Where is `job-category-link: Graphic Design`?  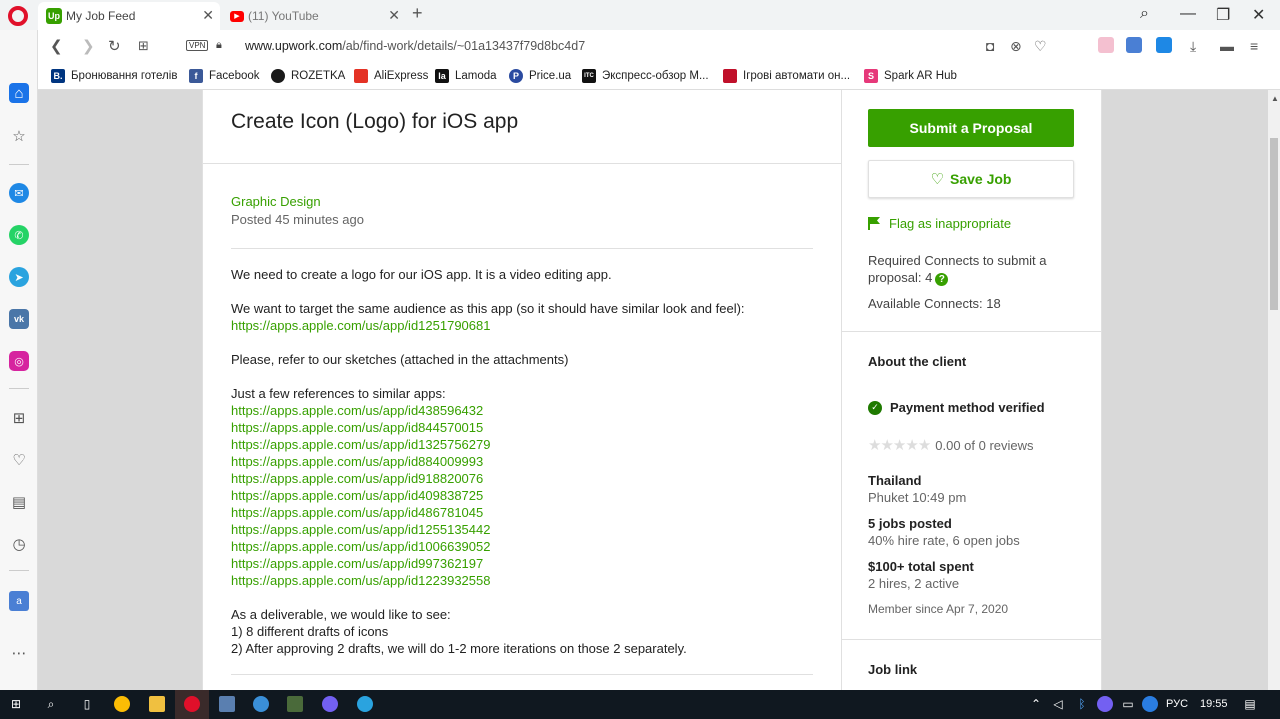
job-category-link: Graphic Design is located at coordinates (276, 201).